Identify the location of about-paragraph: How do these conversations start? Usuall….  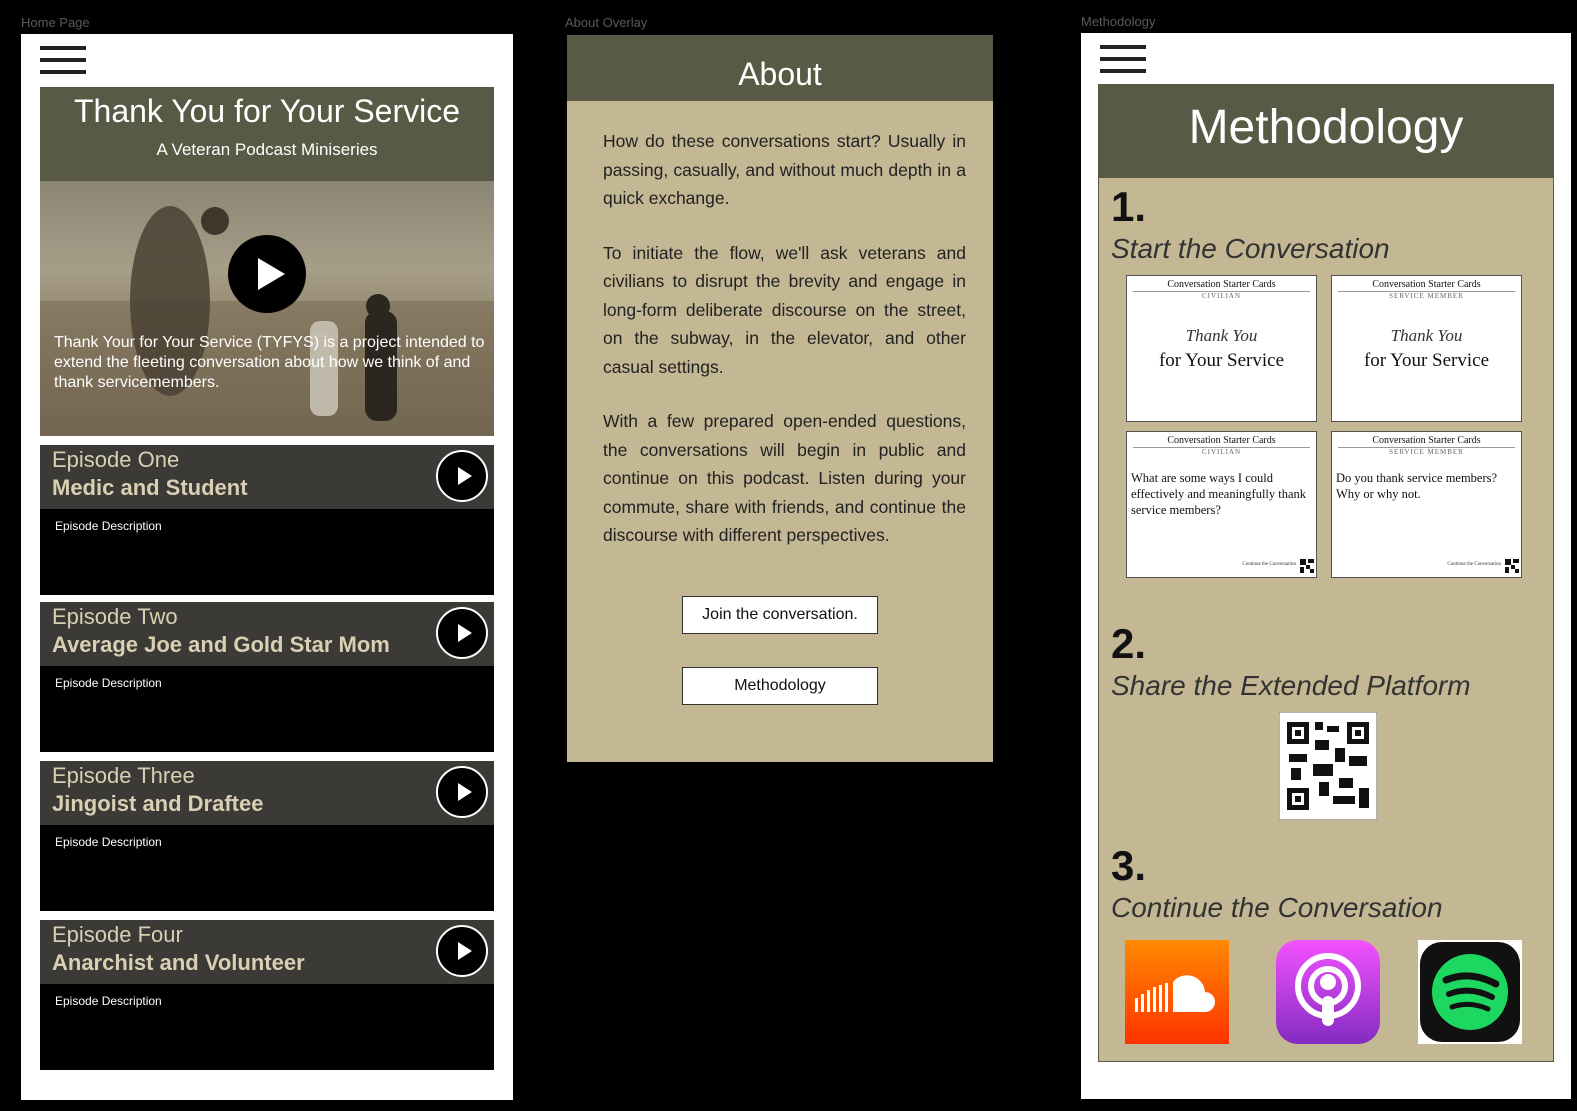
(784, 169).